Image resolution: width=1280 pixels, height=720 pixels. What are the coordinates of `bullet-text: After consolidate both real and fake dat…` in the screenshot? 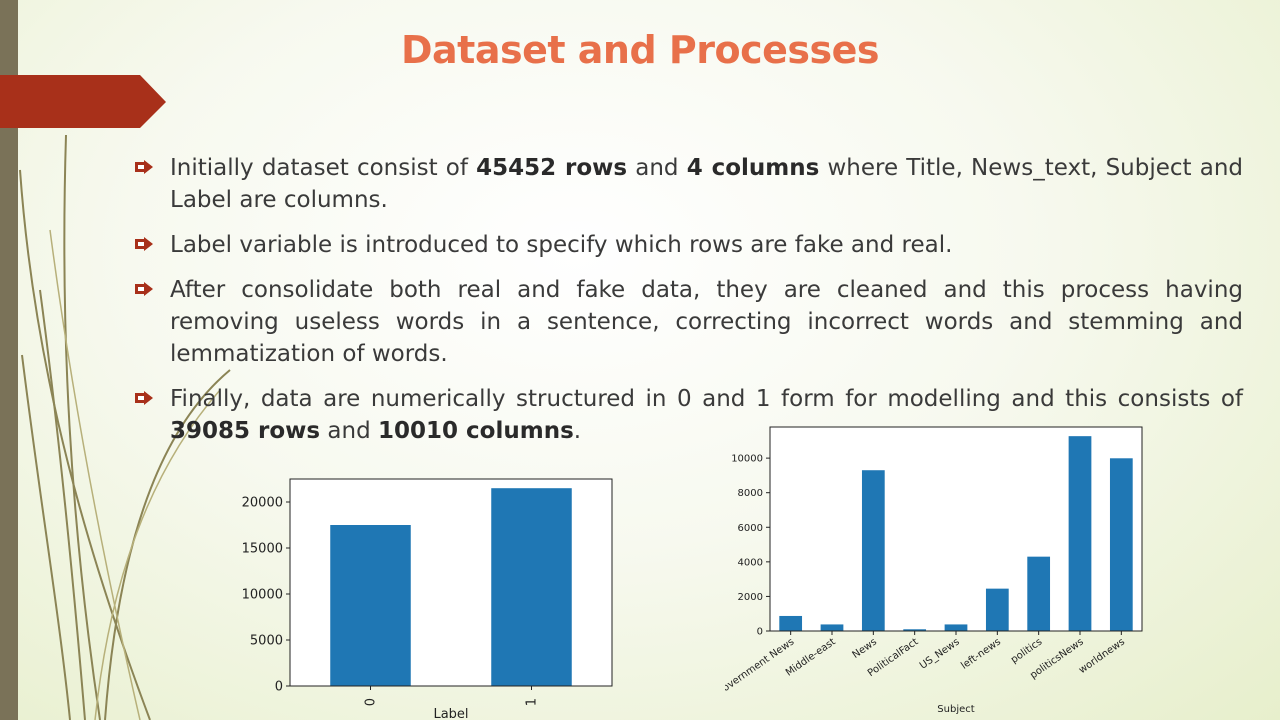 It's located at (706, 322).